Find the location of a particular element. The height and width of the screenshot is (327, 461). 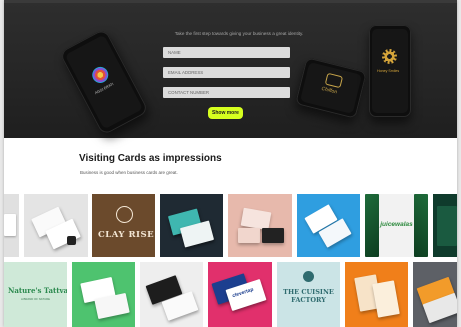

phone-left-logo-text: AGGI ERATI is located at coordinates (104, 89).